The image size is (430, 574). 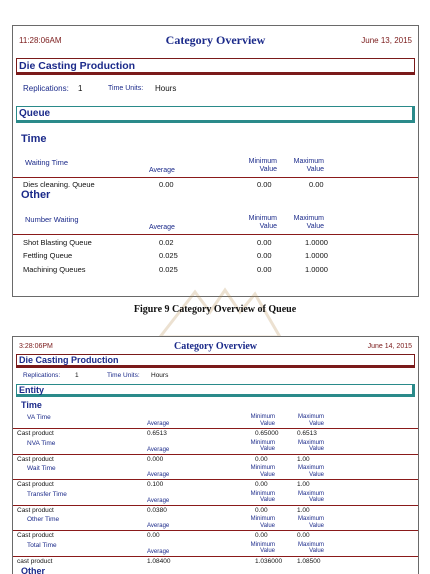 I want to click on table-row: Cast product 0.6513 0.65000 0.6513, so click(x=215, y=433).